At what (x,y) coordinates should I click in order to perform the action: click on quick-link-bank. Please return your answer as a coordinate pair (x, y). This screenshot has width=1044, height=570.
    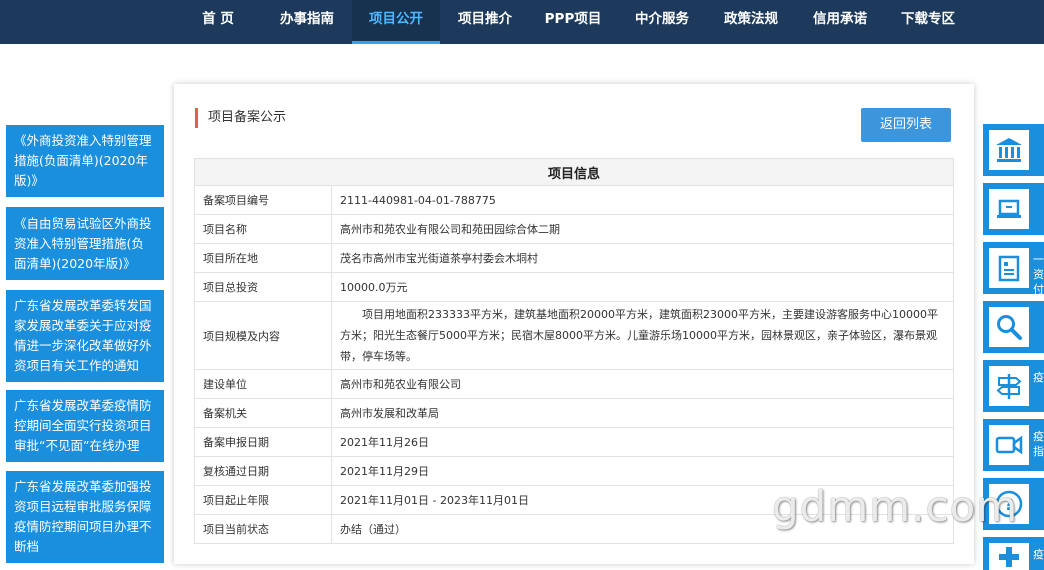
    Looking at the image, I should click on (1013, 150).